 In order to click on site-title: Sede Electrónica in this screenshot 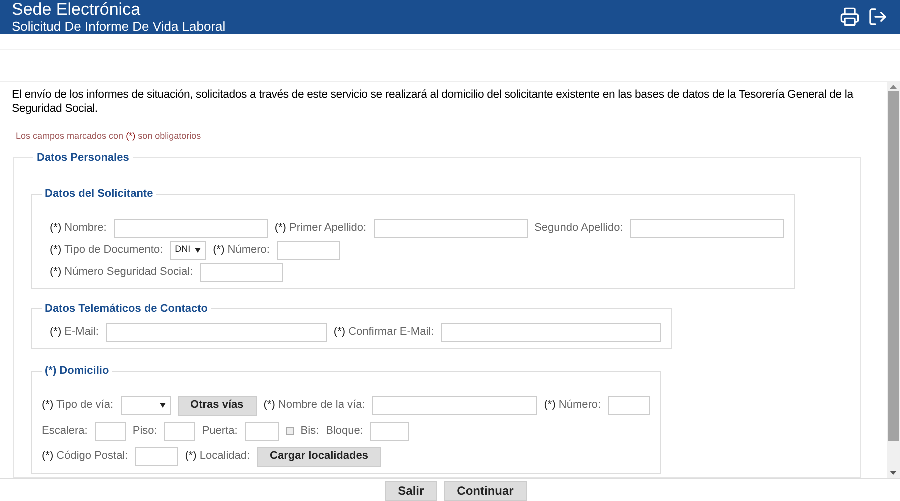, I will do `click(77, 9)`.